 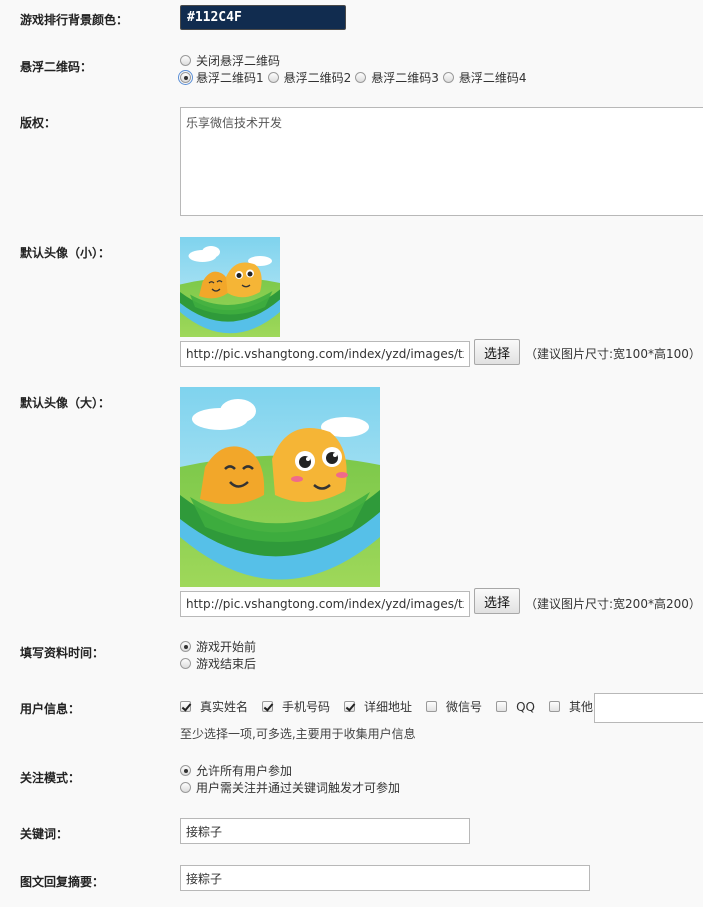 What do you see at coordinates (361, 77) in the screenshot?
I see `qrcode-option-3-radio` at bounding box center [361, 77].